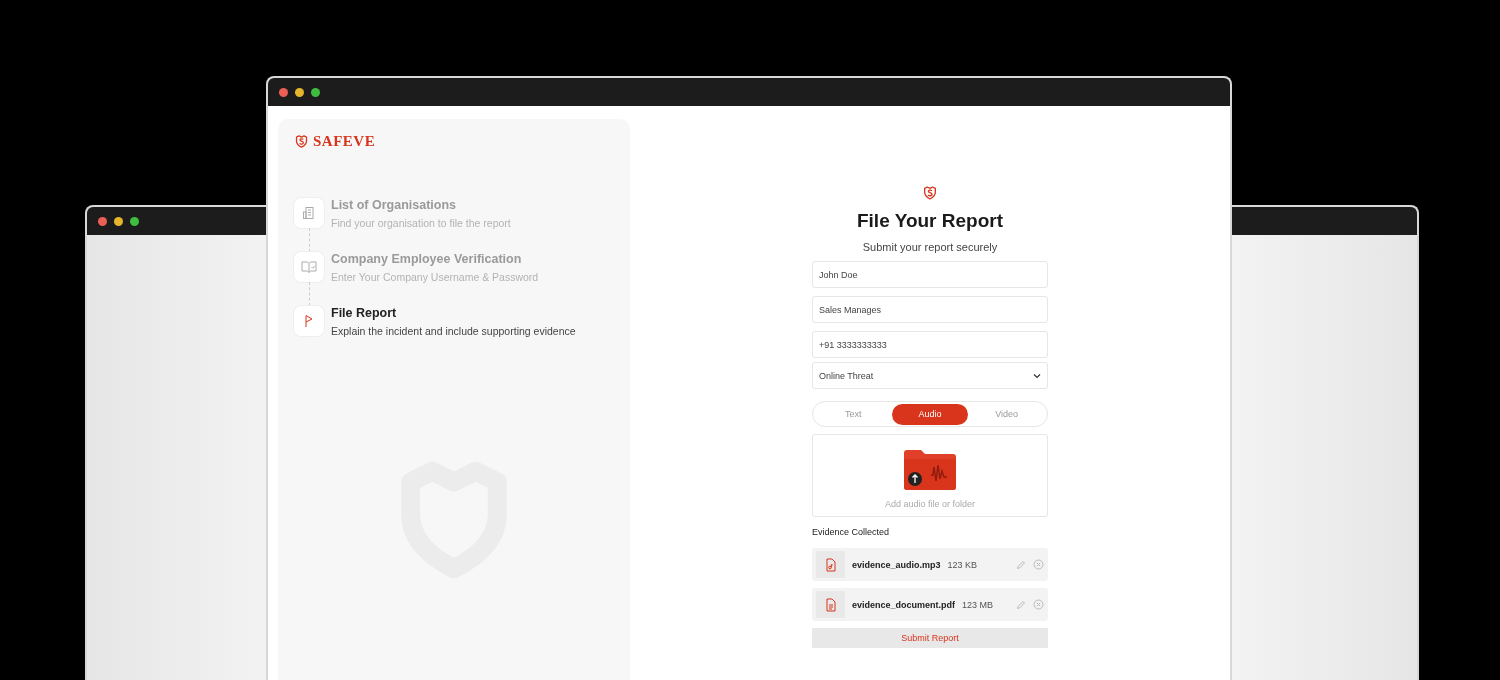 This screenshot has height=680, width=1500. Describe the element at coordinates (904, 604) in the screenshot. I see `file-name: evidence_document.pdf` at that location.